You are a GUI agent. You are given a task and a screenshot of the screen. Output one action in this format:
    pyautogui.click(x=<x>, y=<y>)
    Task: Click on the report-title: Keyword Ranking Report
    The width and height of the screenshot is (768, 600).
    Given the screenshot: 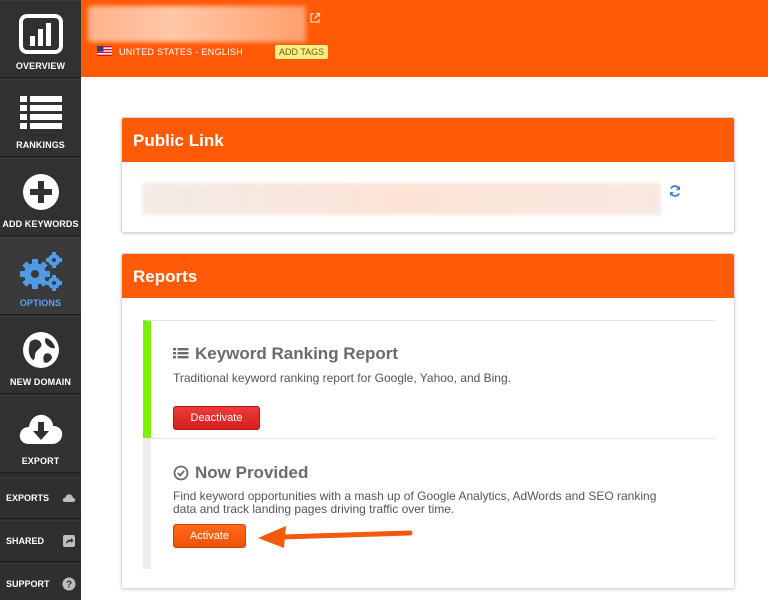 What is the action you would take?
    pyautogui.click(x=285, y=354)
    